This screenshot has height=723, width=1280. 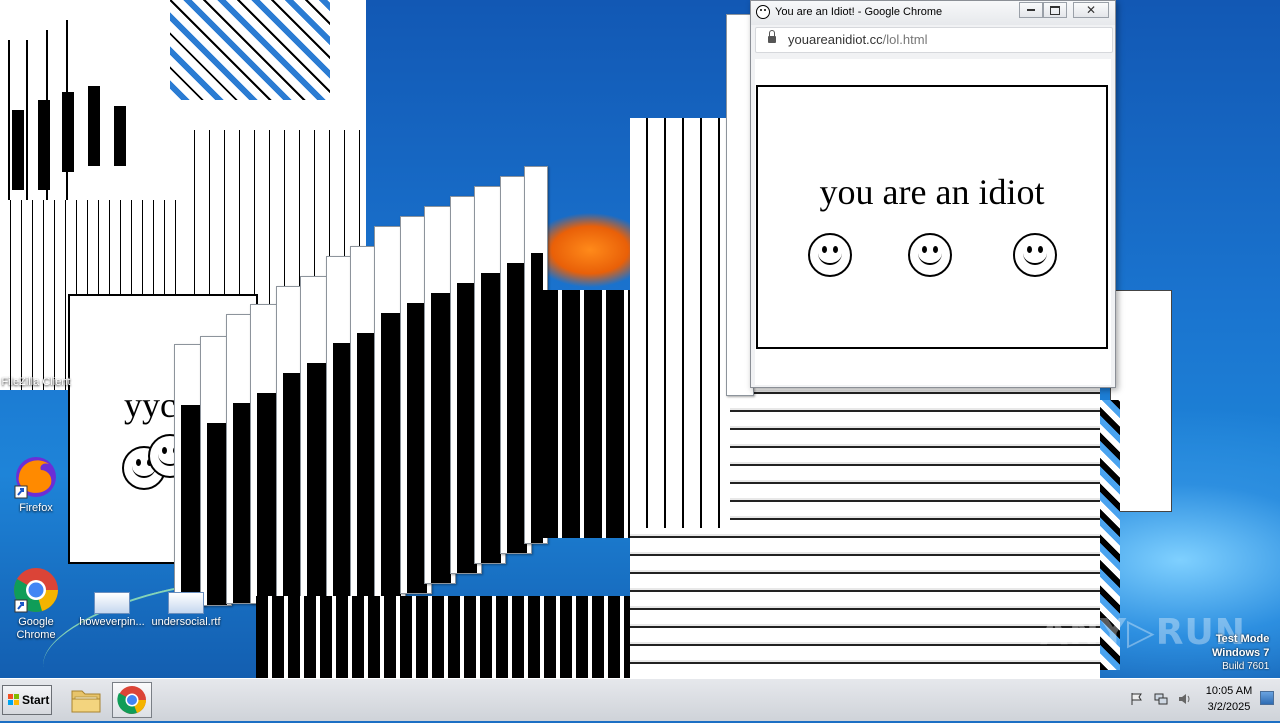 What do you see at coordinates (1246, 666) in the screenshot?
I see `watermark-line: Build 7601` at bounding box center [1246, 666].